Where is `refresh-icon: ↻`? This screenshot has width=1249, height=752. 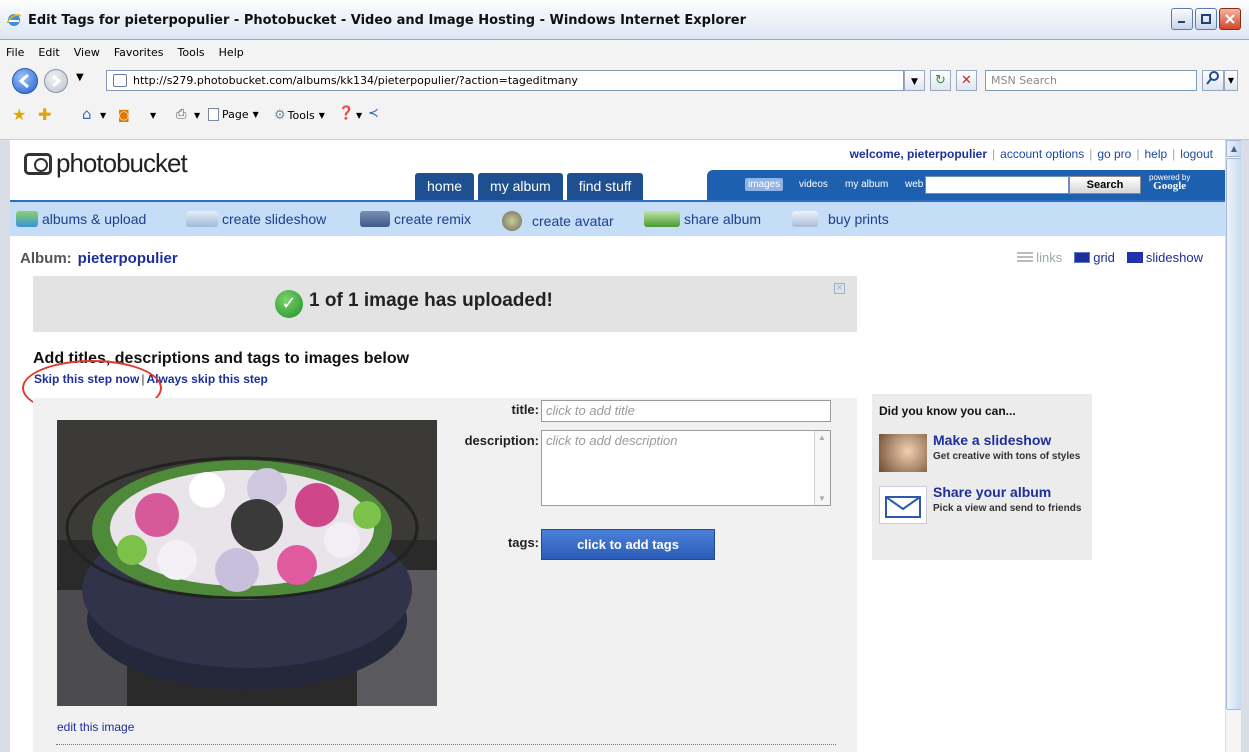
refresh-icon: ↻ is located at coordinates (940, 80).